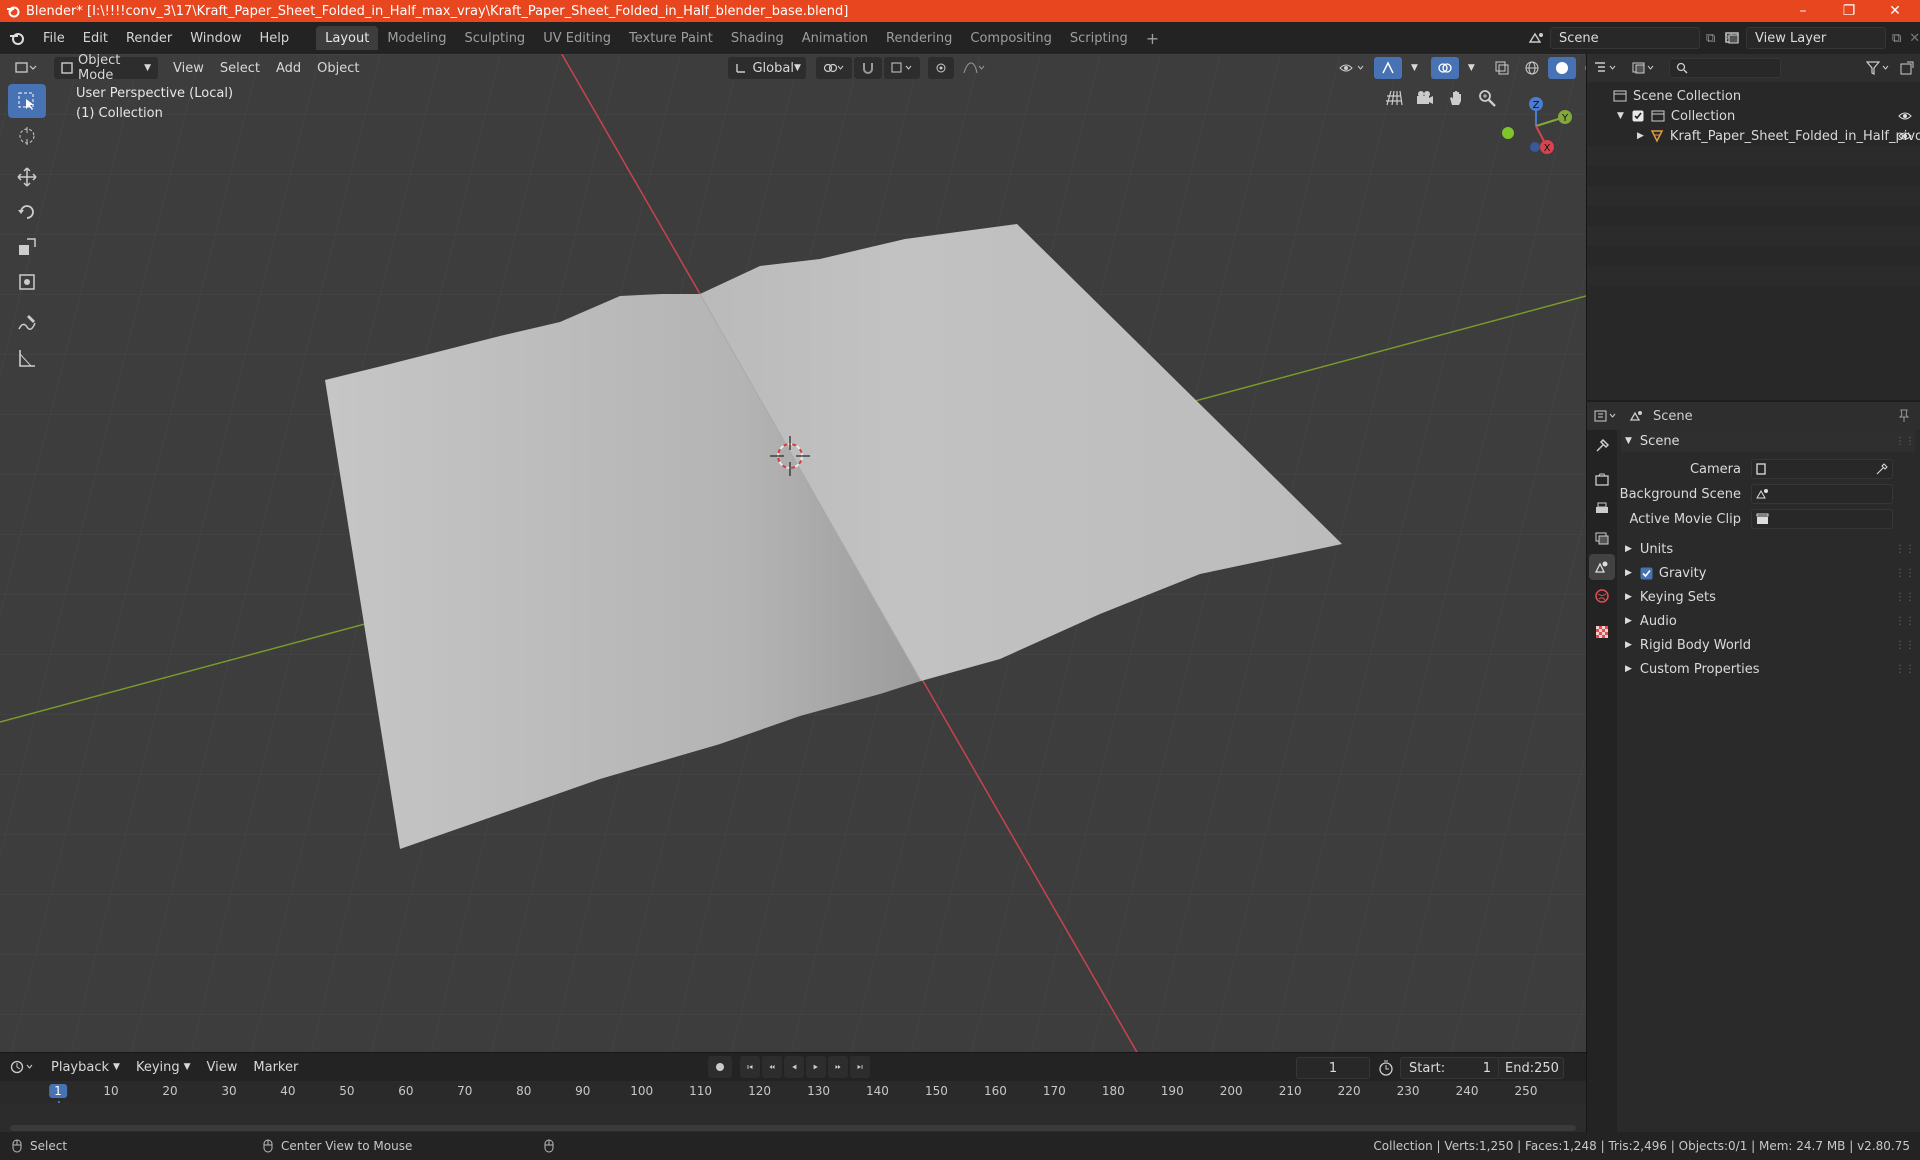 Image resolution: width=1920 pixels, height=1160 pixels. Describe the element at coordinates (1386, 1068) in the screenshot. I see `preview-range-icon` at that location.